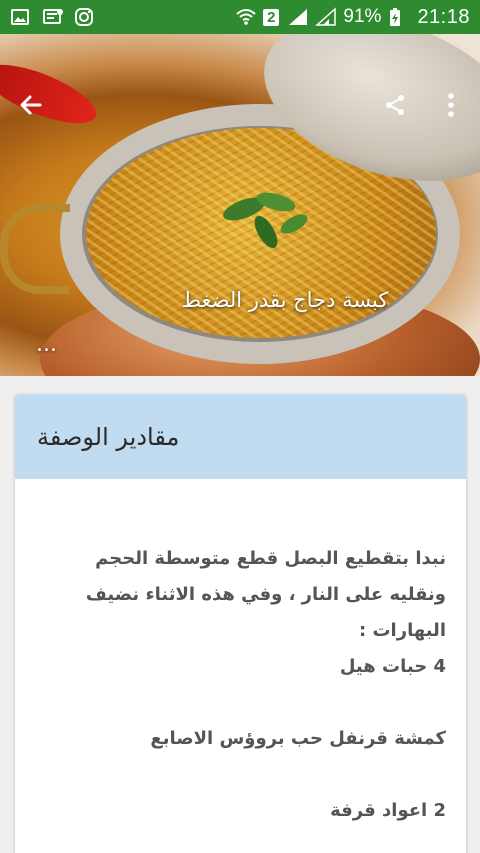  What do you see at coordinates (395, 105) in the screenshot?
I see `share-button` at bounding box center [395, 105].